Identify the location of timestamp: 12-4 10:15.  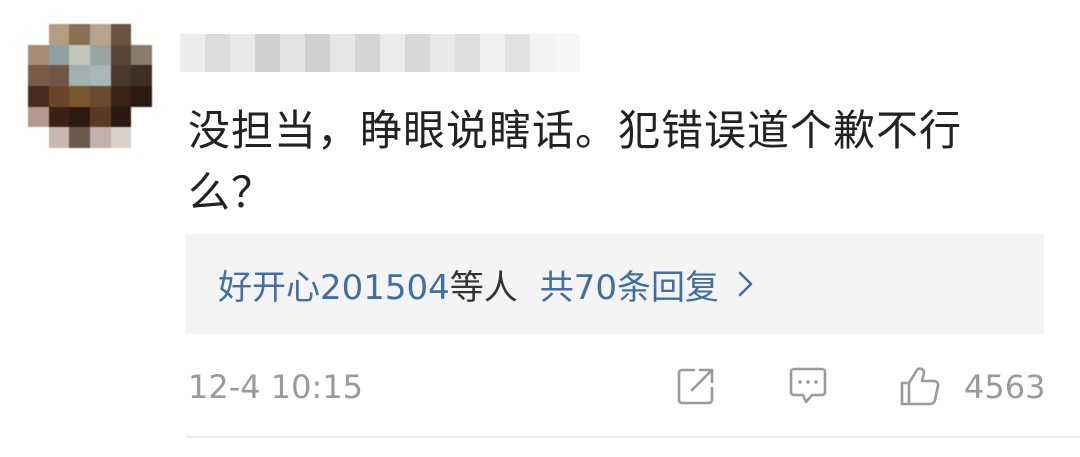
(276, 387).